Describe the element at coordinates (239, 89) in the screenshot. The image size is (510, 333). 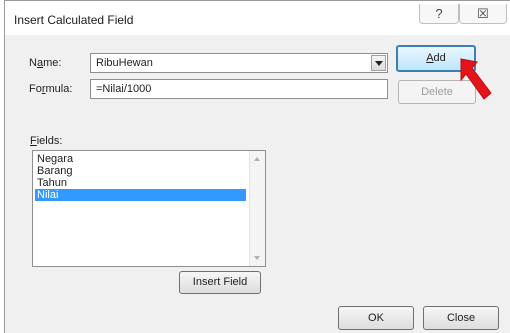
I see `formula-input: =Nilai/1000` at that location.